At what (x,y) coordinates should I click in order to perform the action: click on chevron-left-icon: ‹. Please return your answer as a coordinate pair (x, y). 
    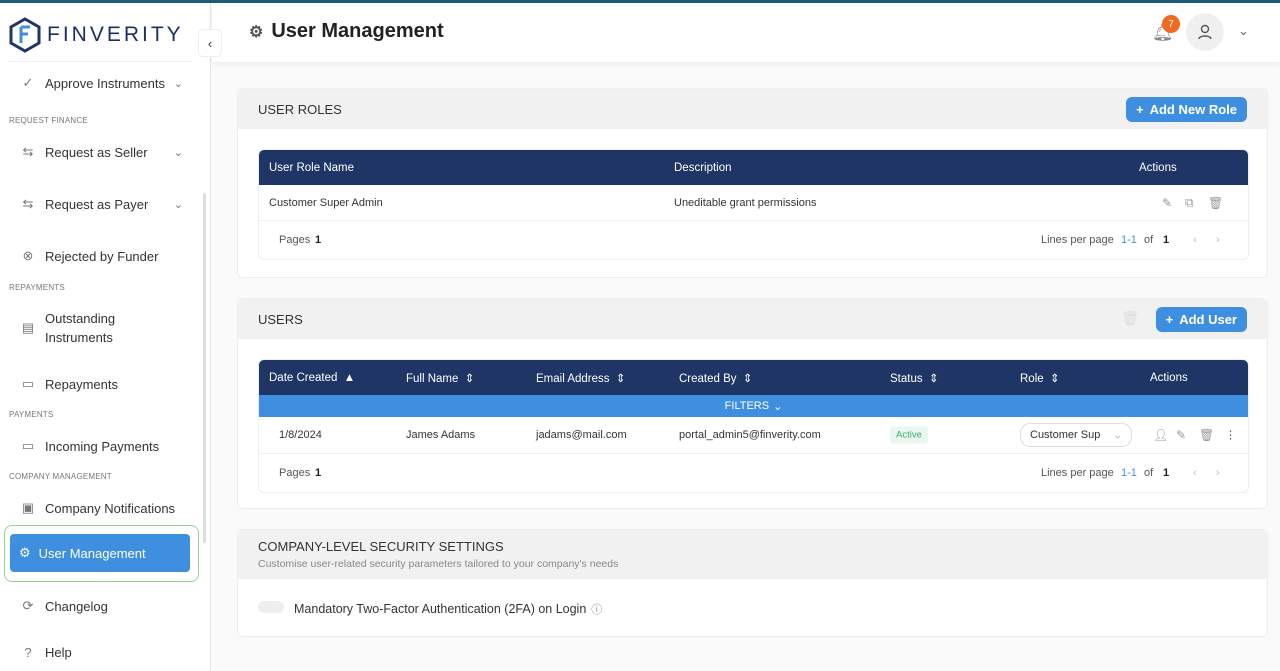
    Looking at the image, I should click on (210, 43).